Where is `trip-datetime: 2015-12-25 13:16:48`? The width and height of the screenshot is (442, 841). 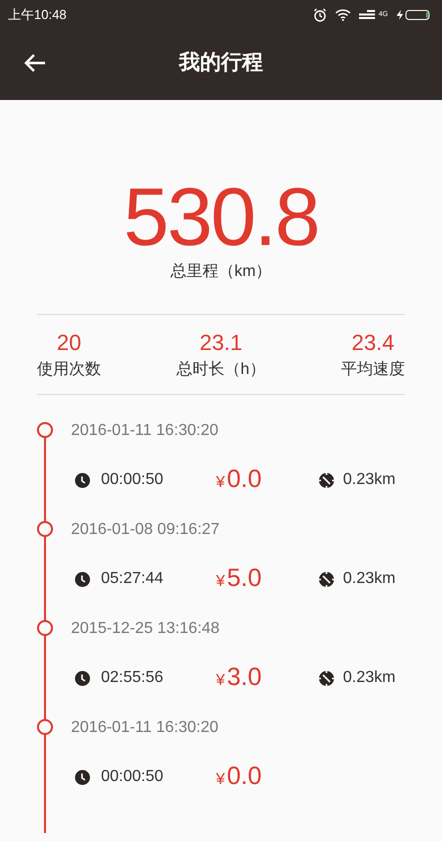 trip-datetime: 2015-12-25 13:16:48 is located at coordinates (146, 629).